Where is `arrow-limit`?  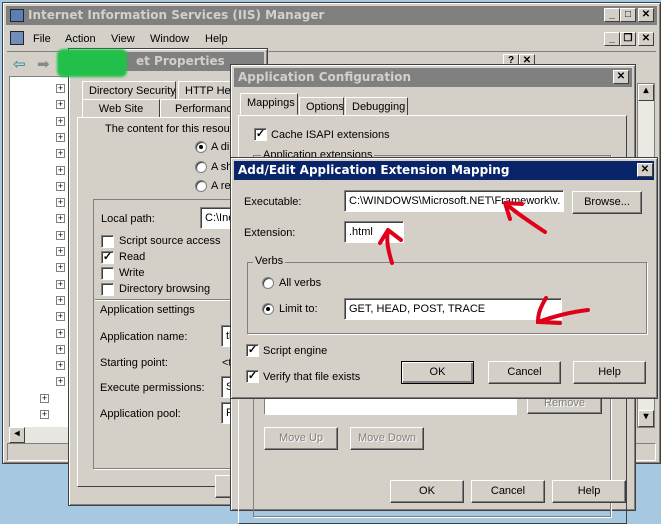 arrow-limit is located at coordinates (562, 310).